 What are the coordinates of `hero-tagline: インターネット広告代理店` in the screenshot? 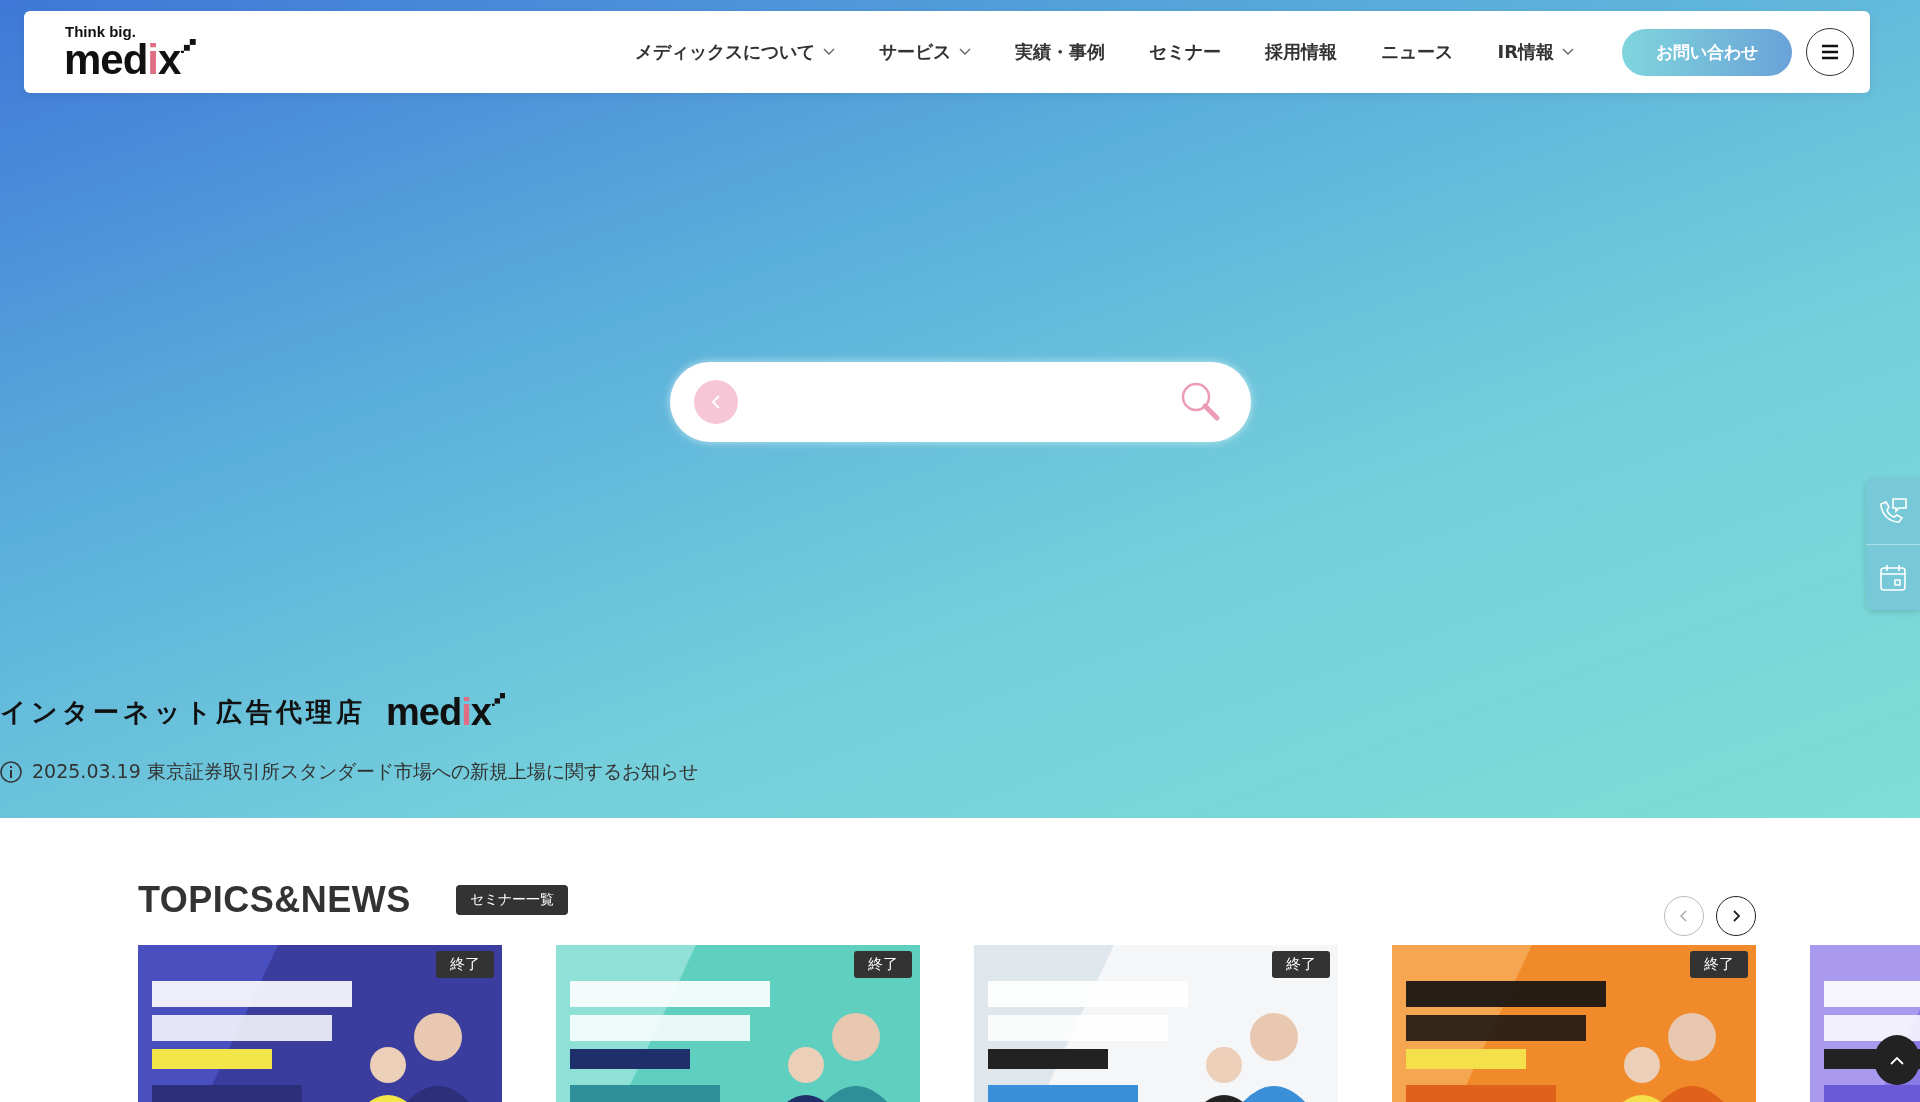 It's located at (183, 712).